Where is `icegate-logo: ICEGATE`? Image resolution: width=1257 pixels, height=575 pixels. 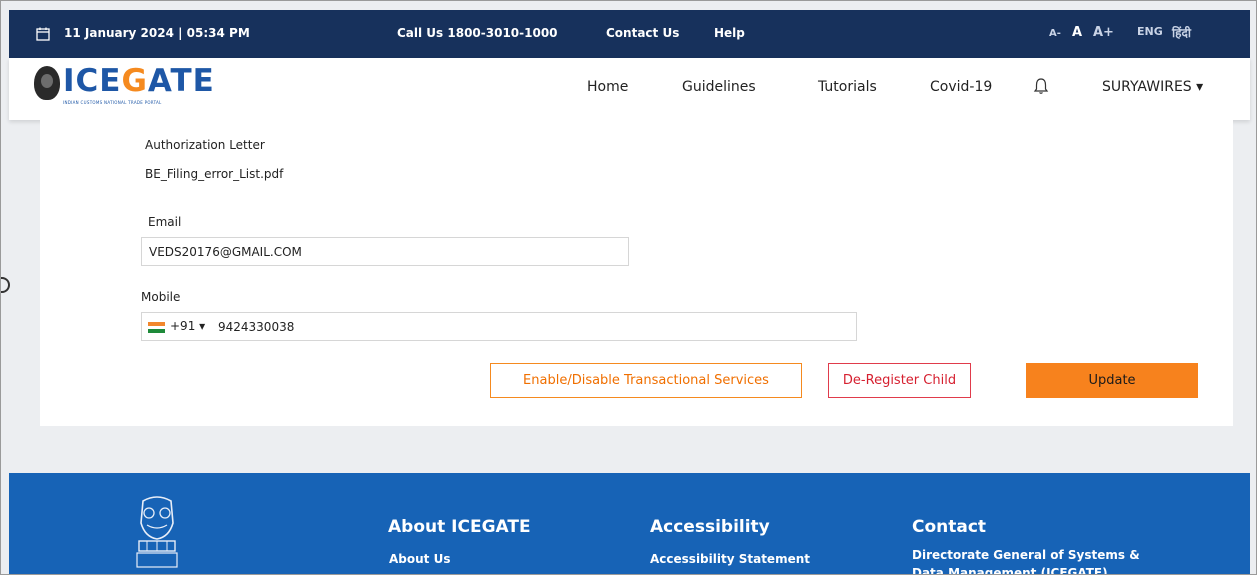 icegate-logo: ICEGATE is located at coordinates (139, 81).